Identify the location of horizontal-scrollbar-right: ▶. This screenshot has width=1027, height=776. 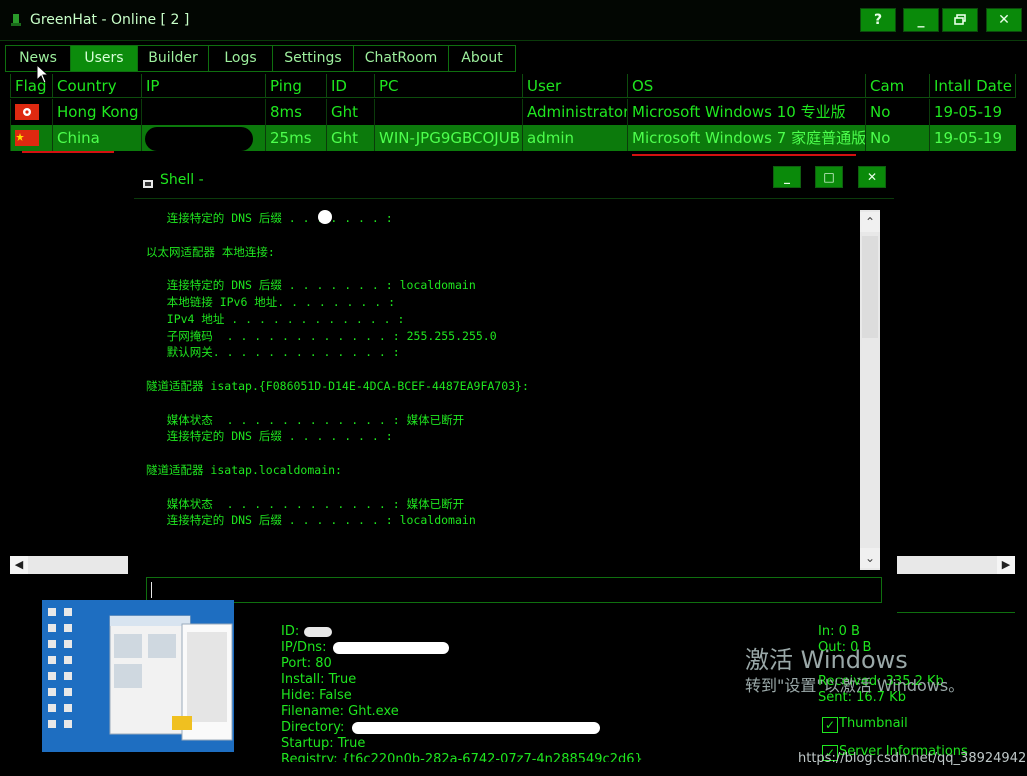
(956, 565).